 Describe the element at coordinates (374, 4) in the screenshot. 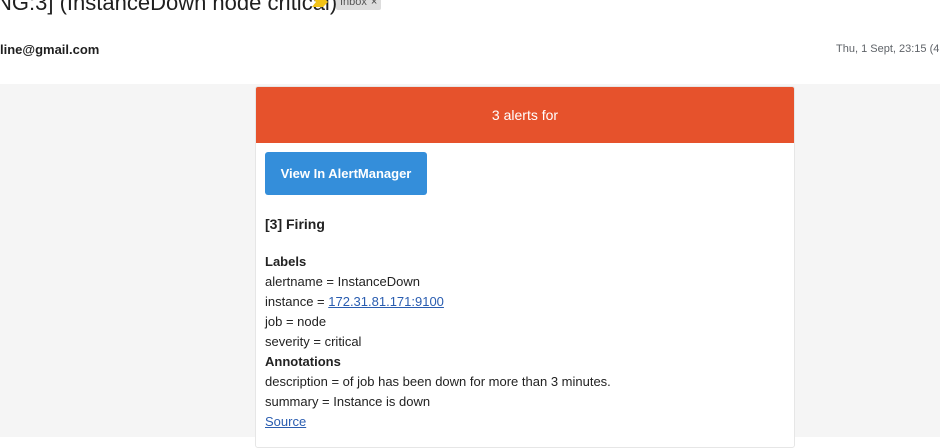

I see `remove-label-icon: ×` at that location.